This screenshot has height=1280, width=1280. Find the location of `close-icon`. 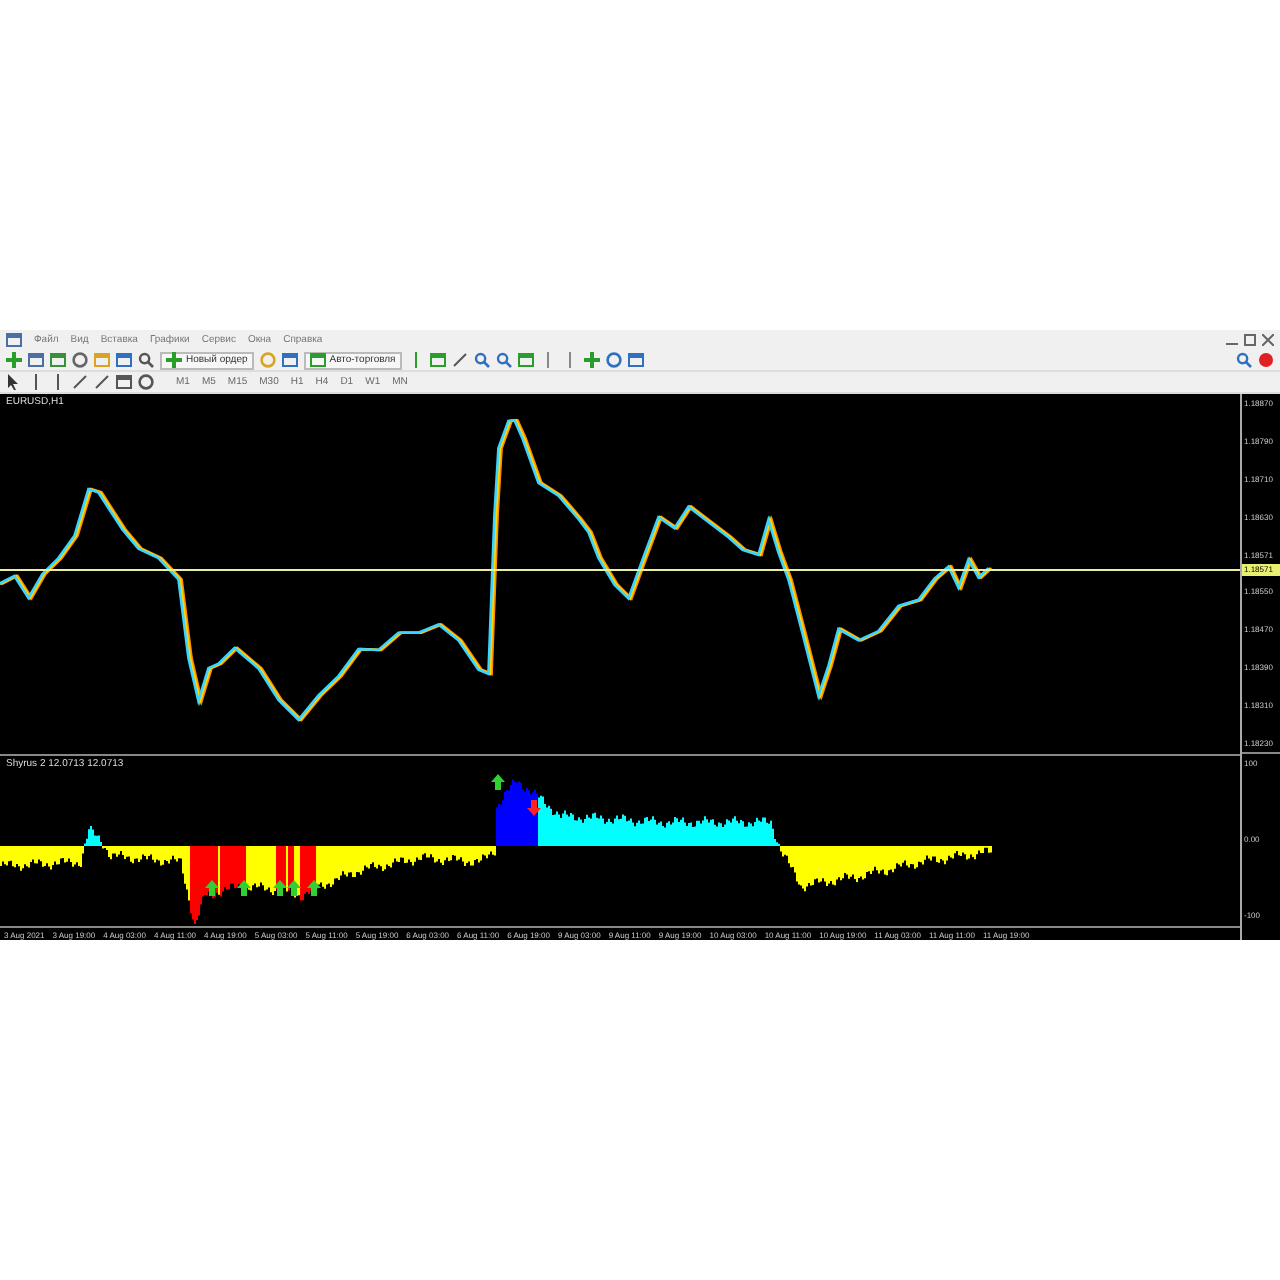

close-icon is located at coordinates (1268, 340).